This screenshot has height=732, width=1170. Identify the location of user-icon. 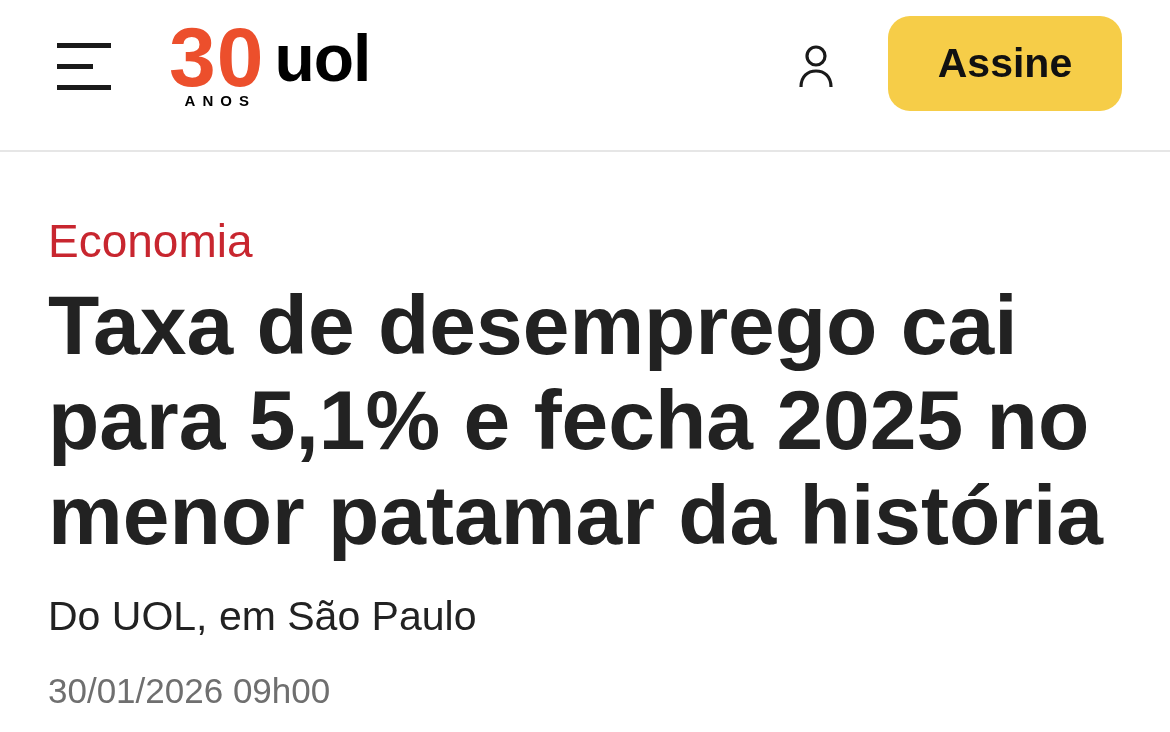
(816, 66).